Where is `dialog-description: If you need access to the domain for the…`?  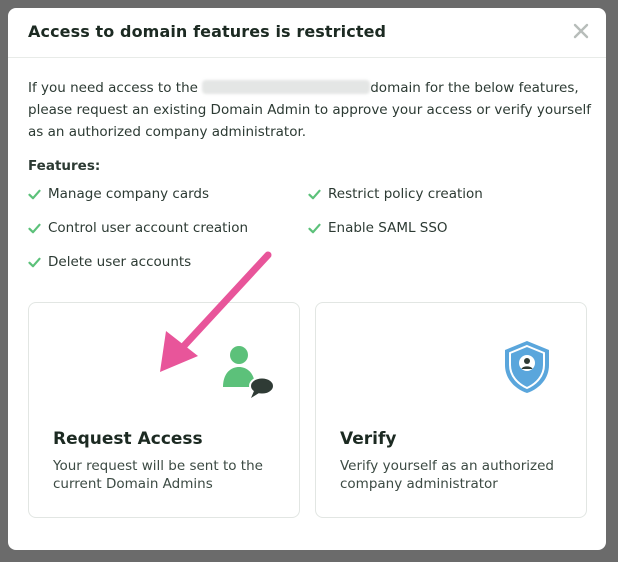
dialog-description: If you need access to the domain for the… is located at coordinates (311, 110).